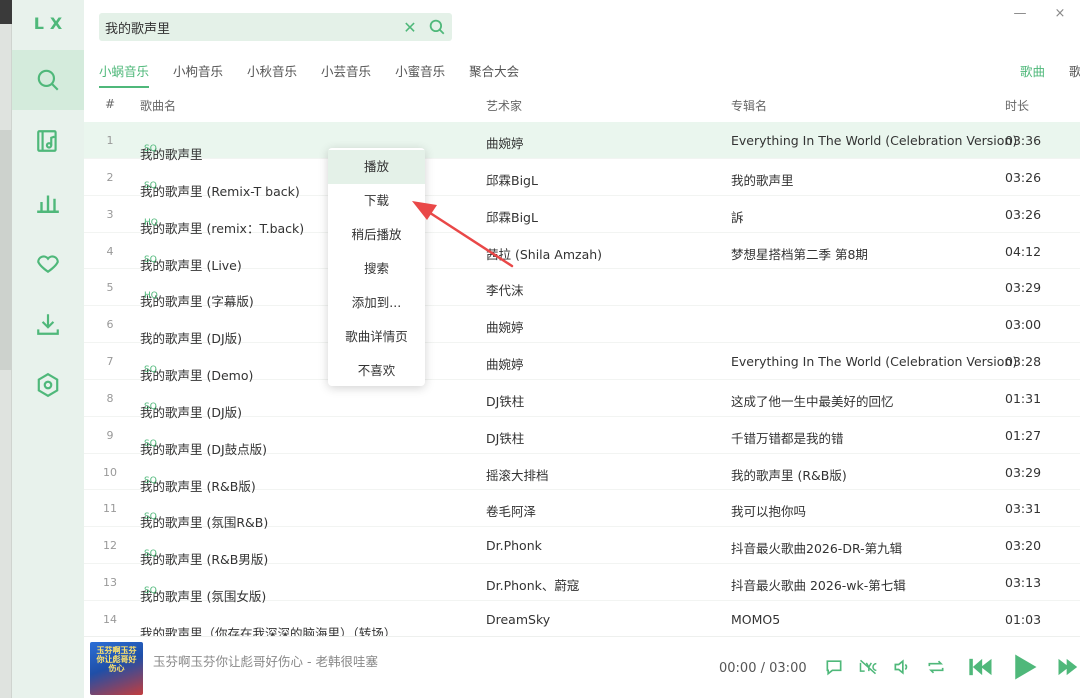 This screenshot has width=1080, height=698. I want to click on tab-source-5: 聚合大会, so click(494, 74).